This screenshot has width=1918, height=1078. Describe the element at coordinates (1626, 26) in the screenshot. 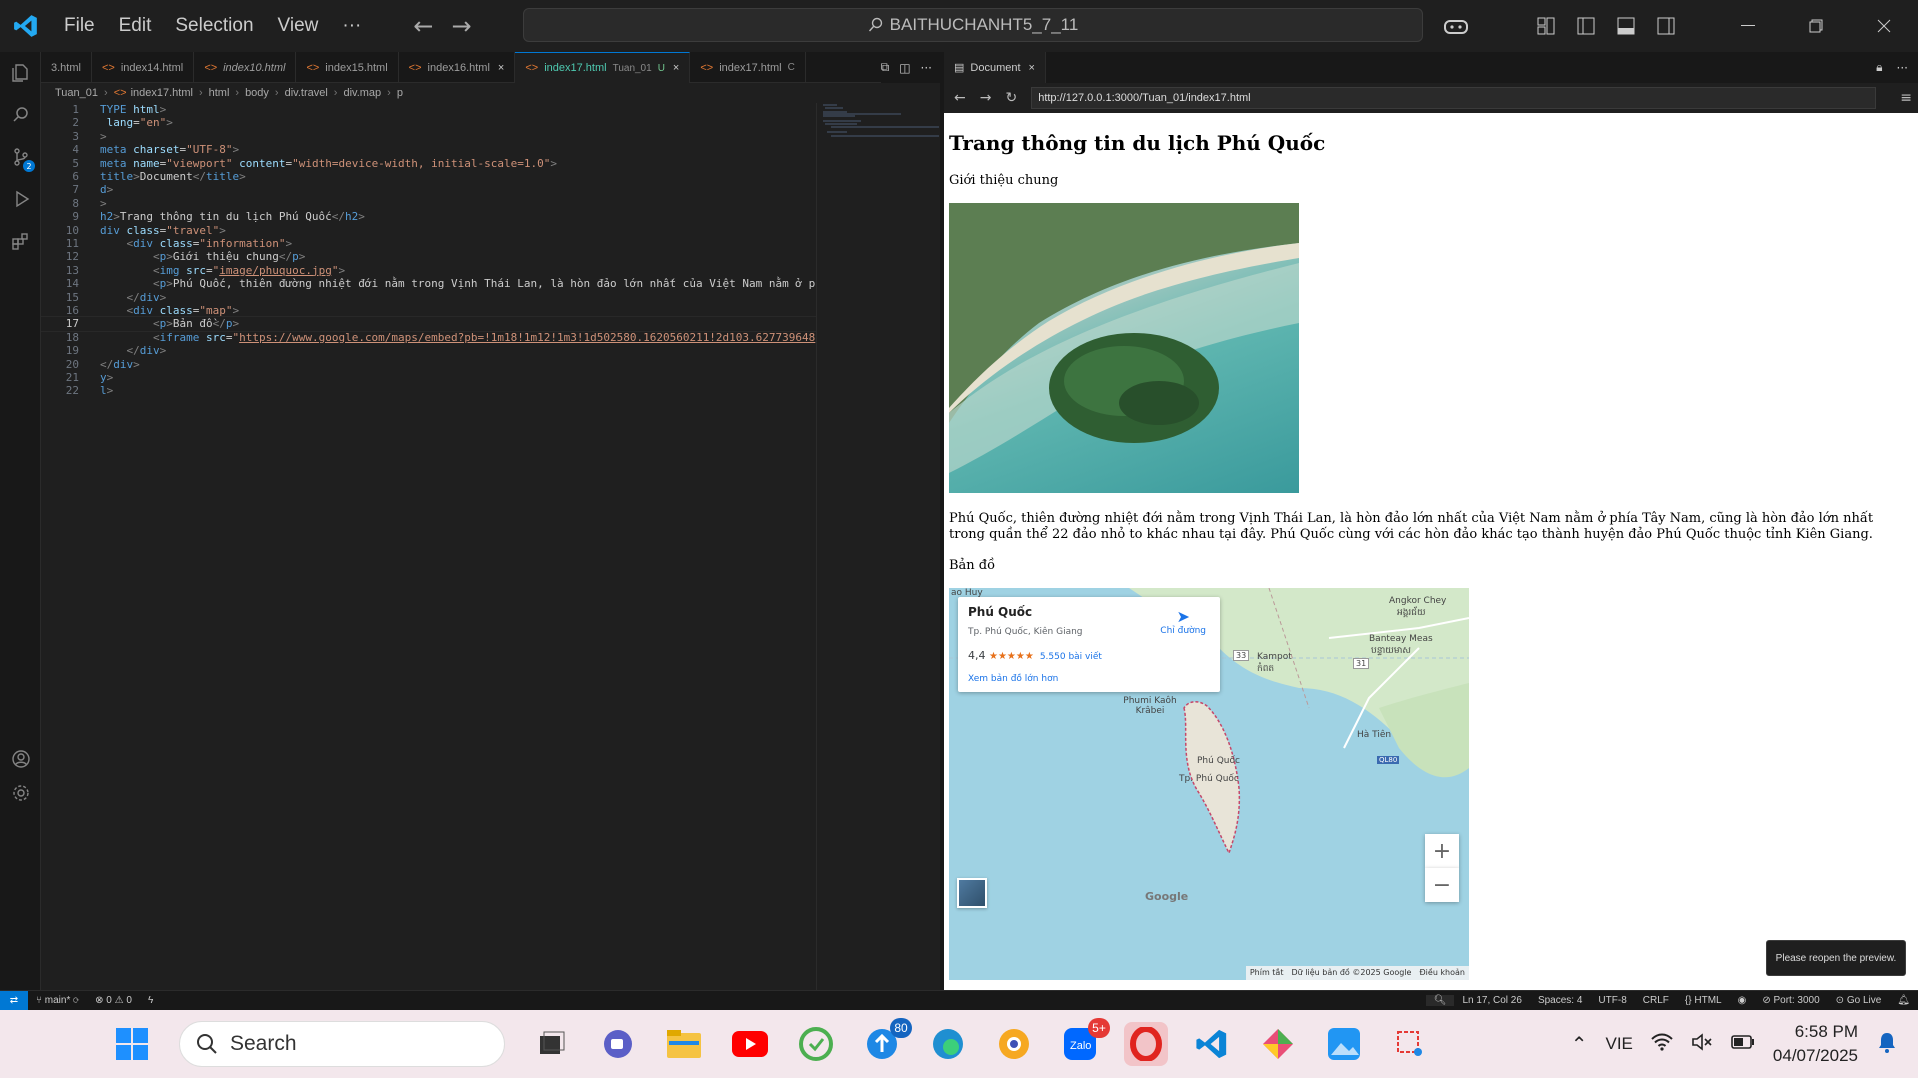

I see `toggle-panel-icon` at that location.